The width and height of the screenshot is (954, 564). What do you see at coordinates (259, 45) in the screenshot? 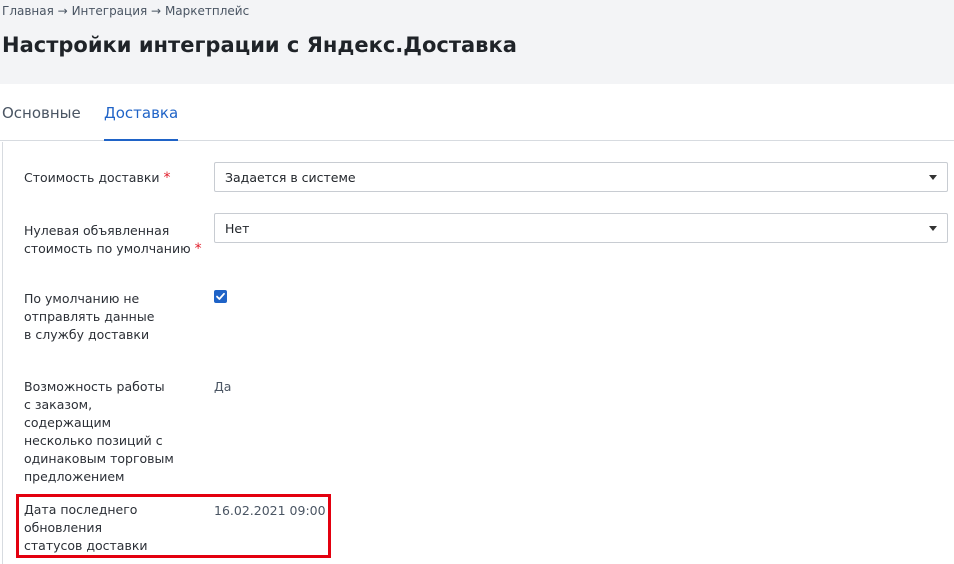
I see `page-title: Настройки интеграции с Яндекс.Доставка` at bounding box center [259, 45].